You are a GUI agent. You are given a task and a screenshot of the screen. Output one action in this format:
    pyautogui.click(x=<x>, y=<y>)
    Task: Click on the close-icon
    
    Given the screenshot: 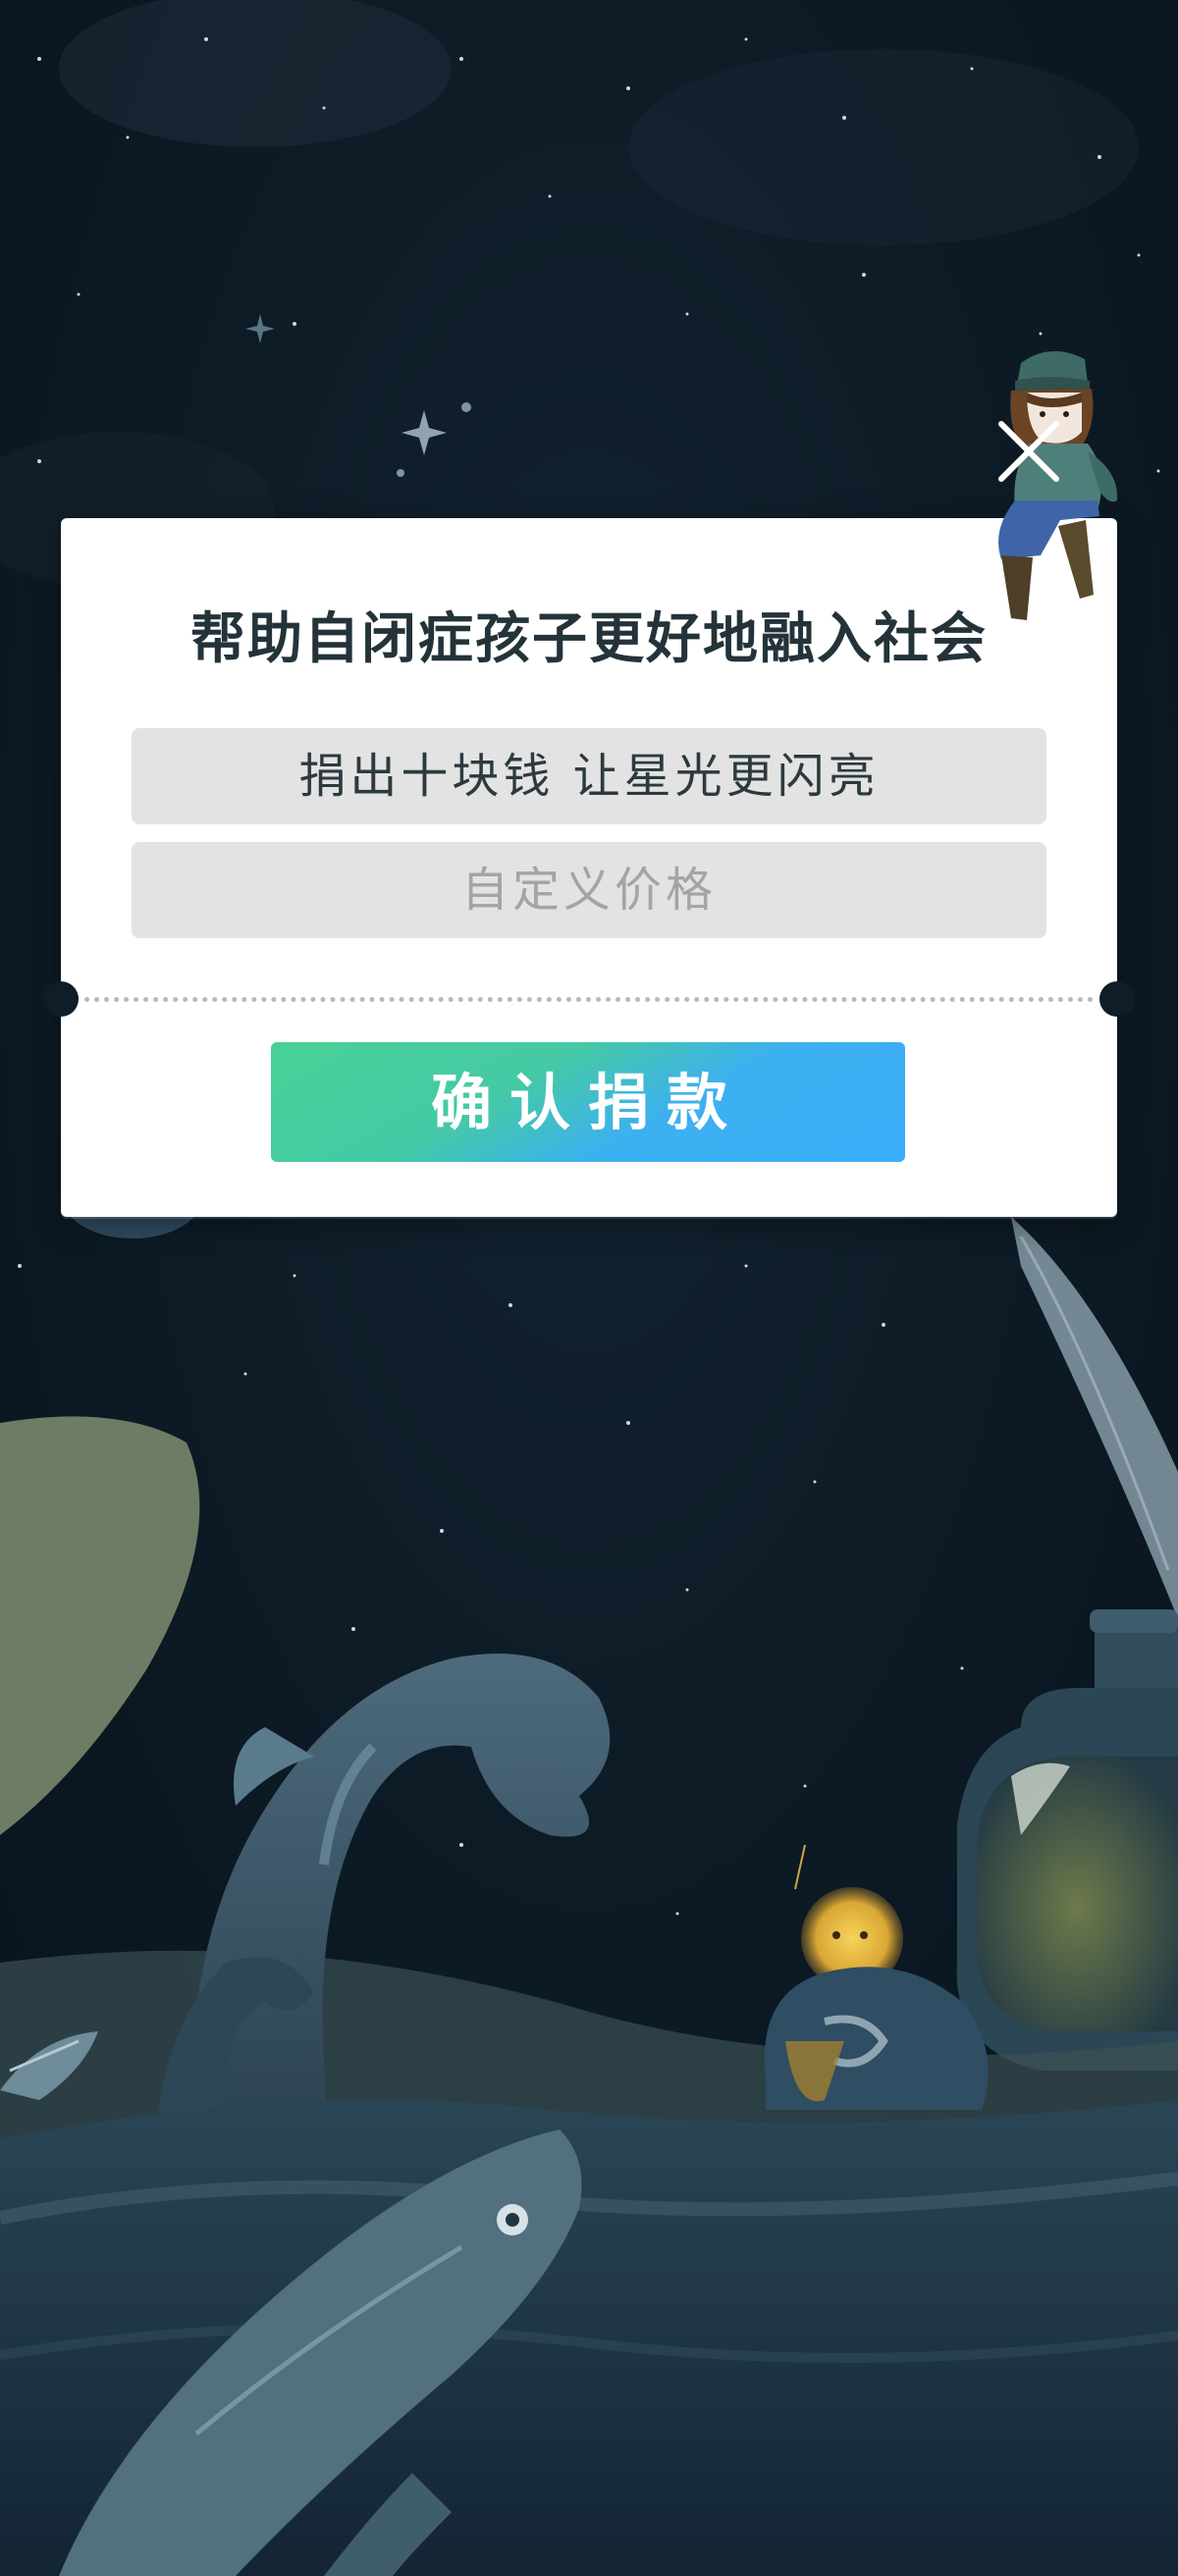 What is the action you would take?
    pyautogui.click(x=1029, y=451)
    